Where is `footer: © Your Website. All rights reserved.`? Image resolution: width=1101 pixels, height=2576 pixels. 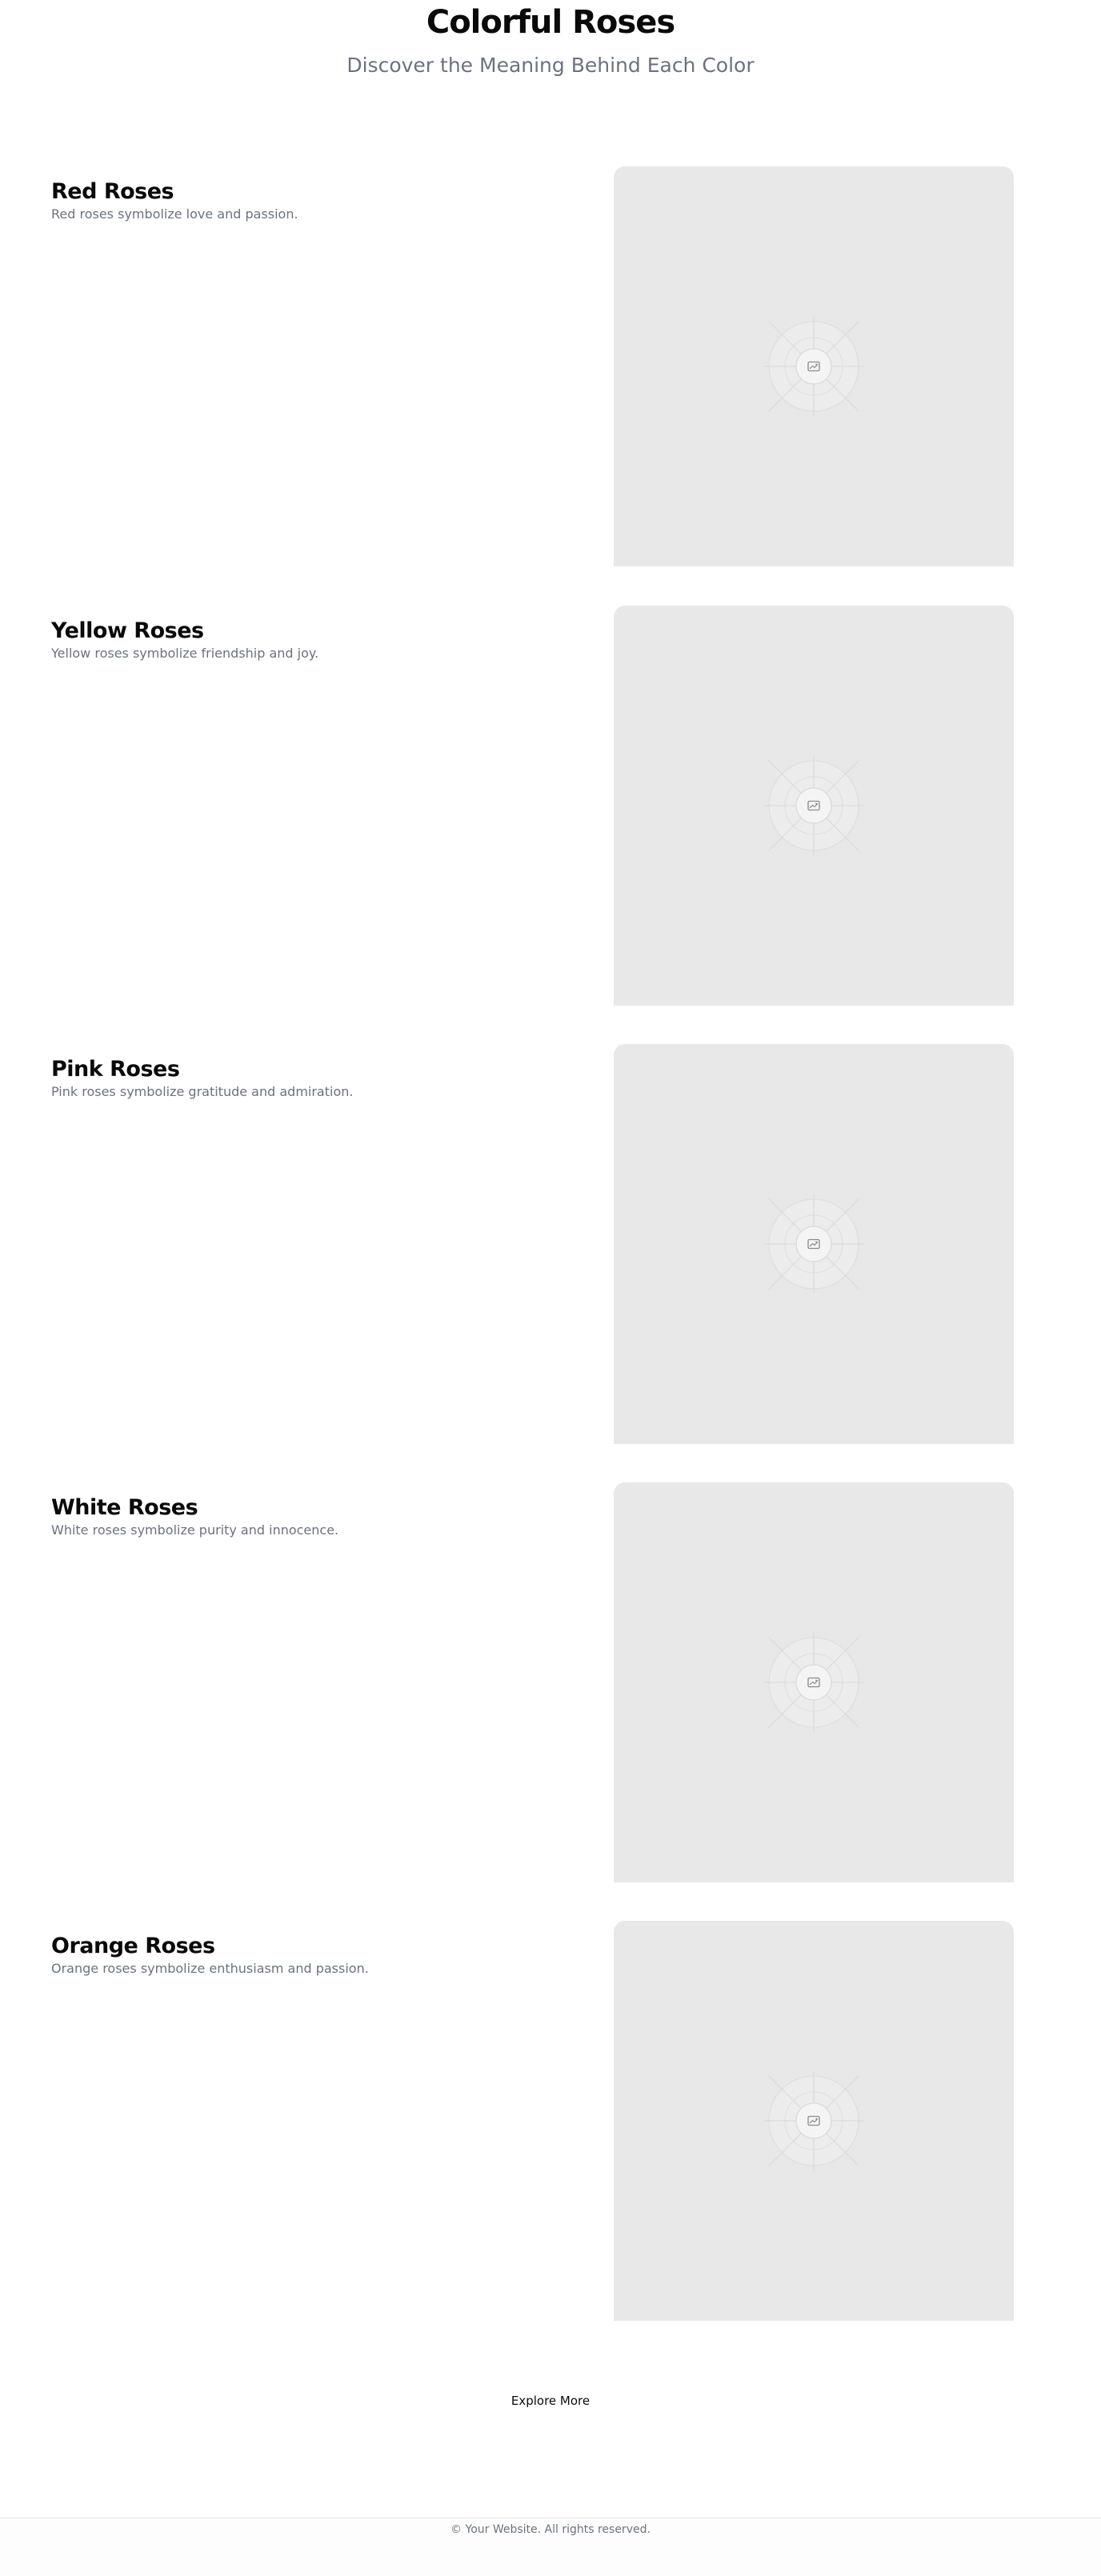 footer: © Your Website. All rights reserved. is located at coordinates (550, 2547).